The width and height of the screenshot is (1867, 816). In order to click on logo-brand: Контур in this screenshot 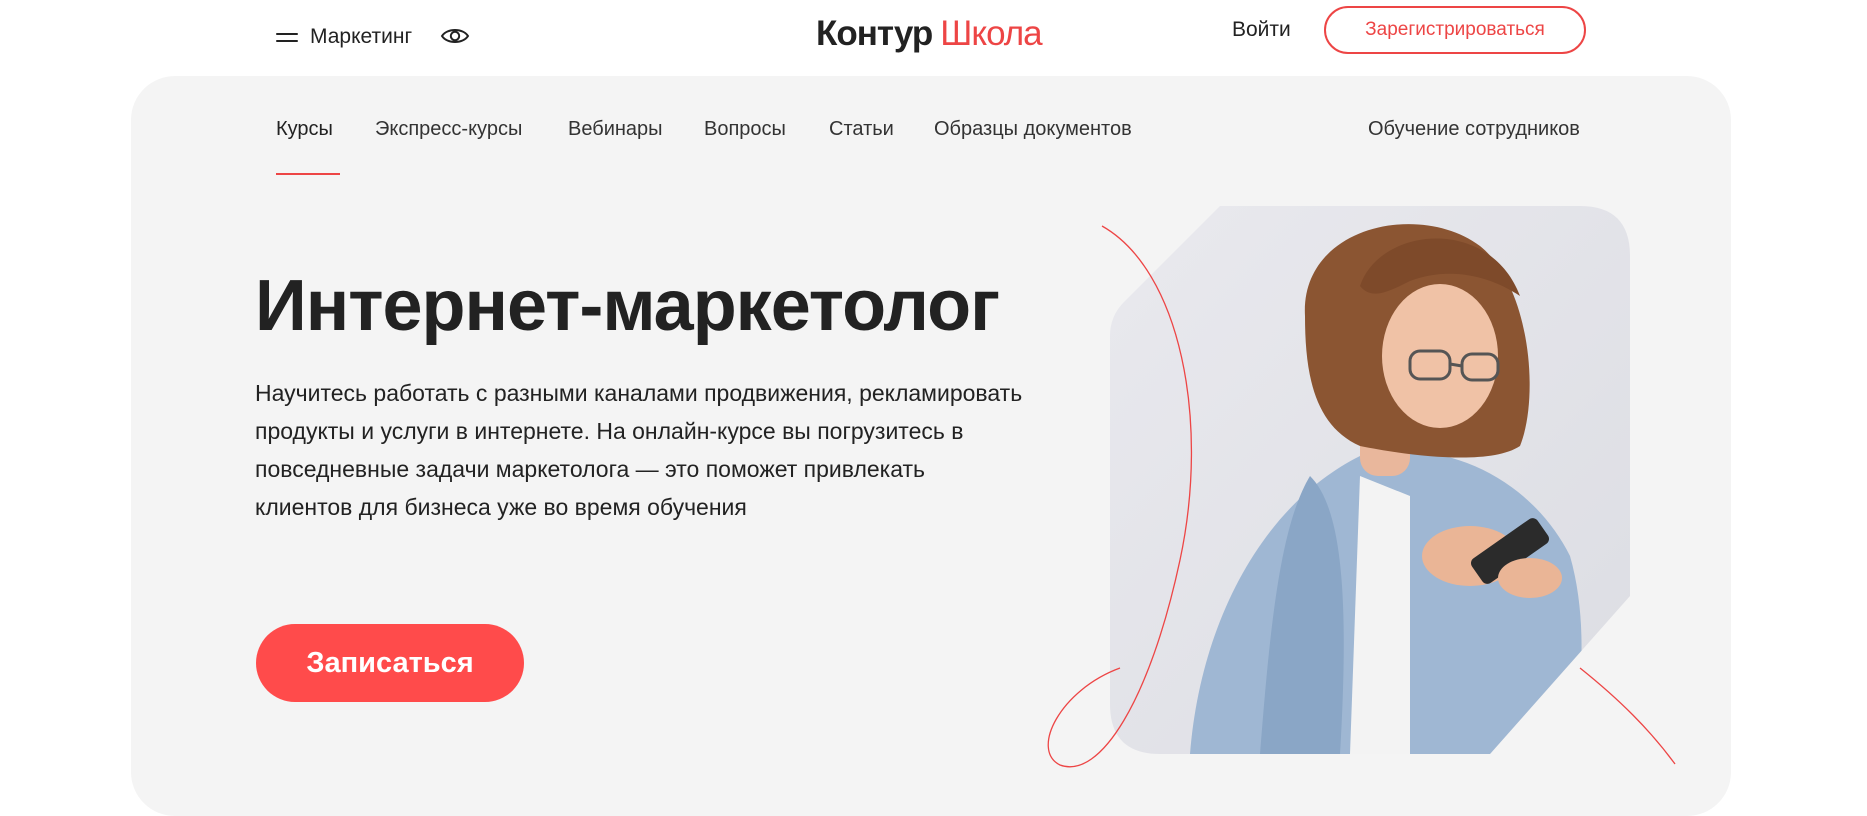, I will do `click(874, 33)`.